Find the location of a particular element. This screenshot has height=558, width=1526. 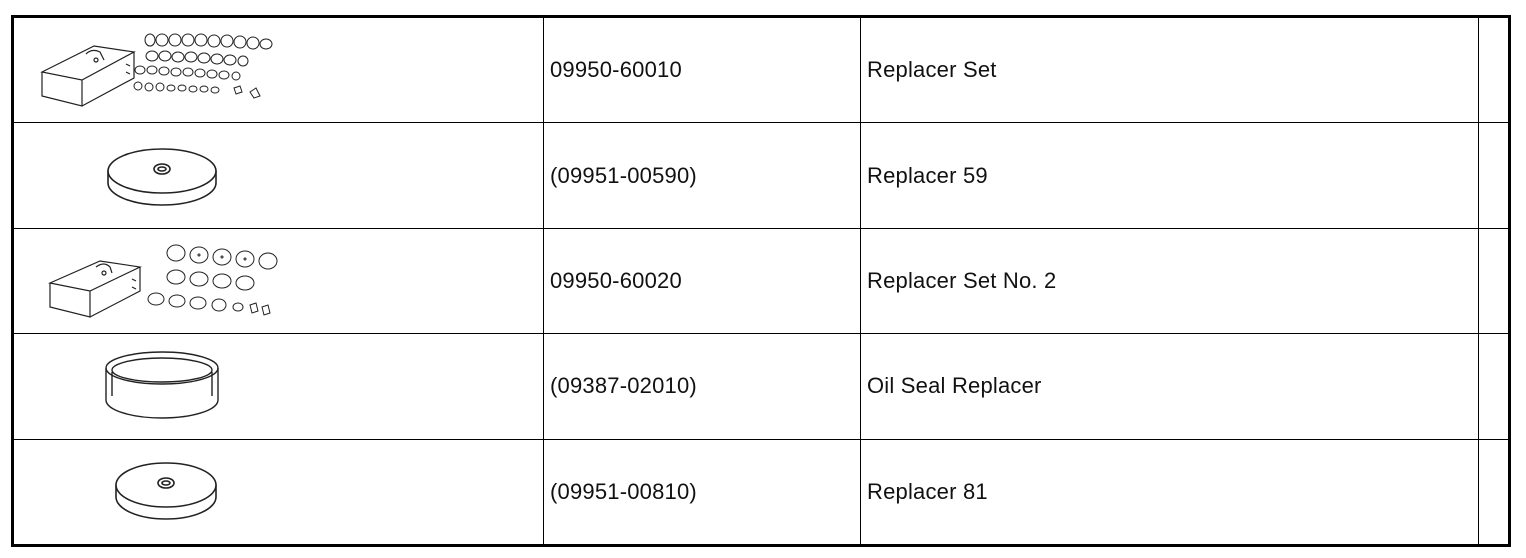

part-number-cell: (09951-00590) is located at coordinates (702, 175).